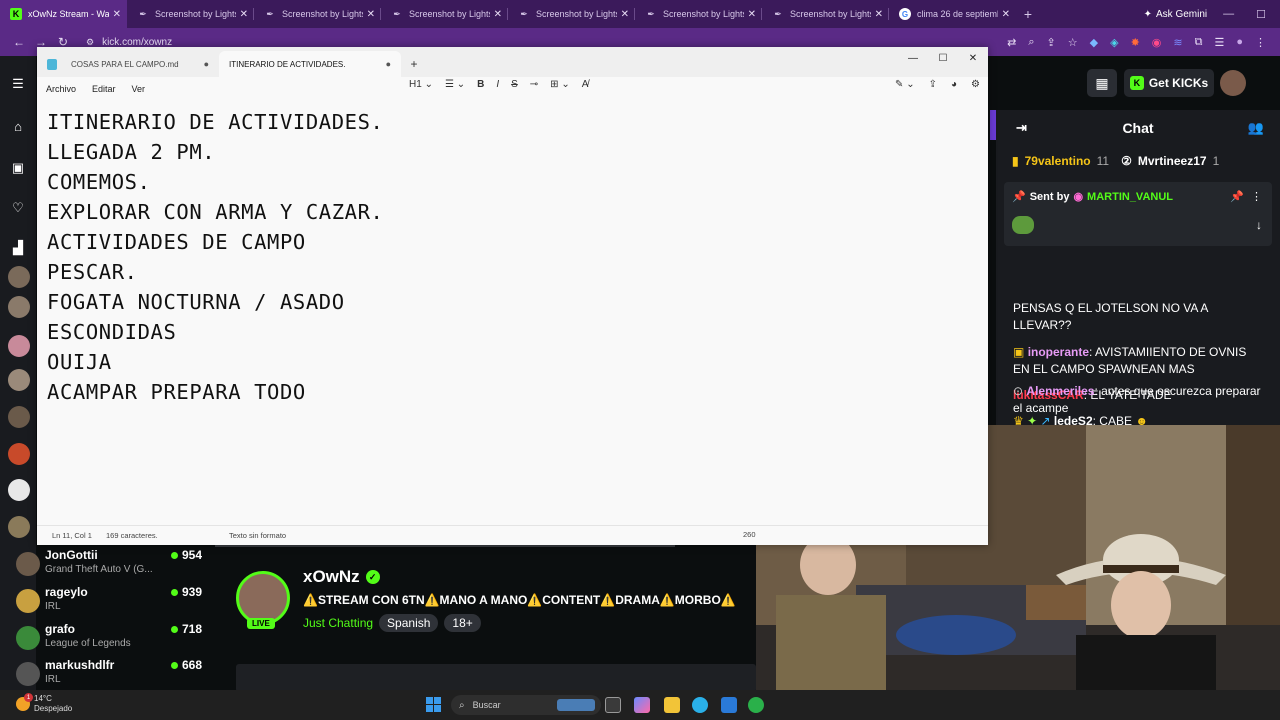 This screenshot has width=1280, height=720. I want to click on recommended-channel: rageylo IRL 939, so click(107, 603).